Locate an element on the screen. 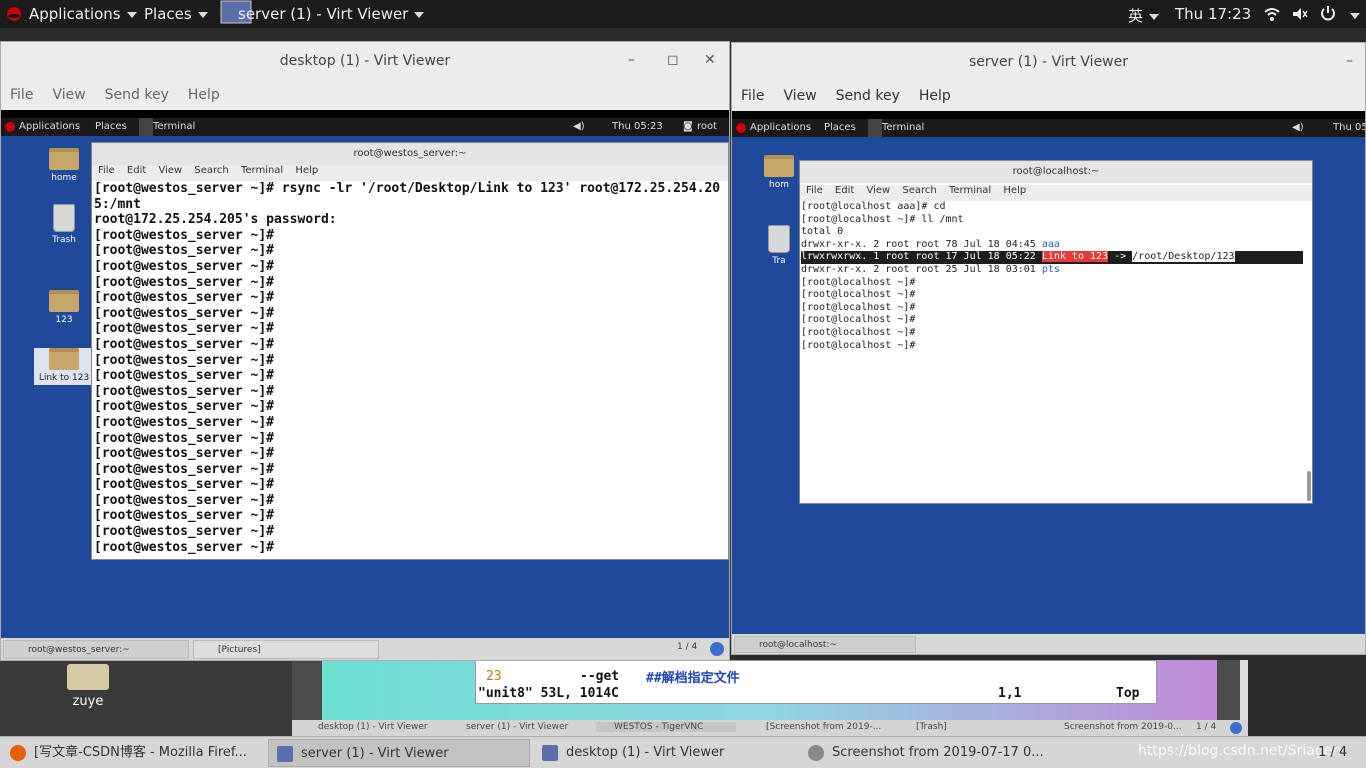 This screenshot has width=1366, height=768. guest-icon-123: 123 is located at coordinates (64, 307).